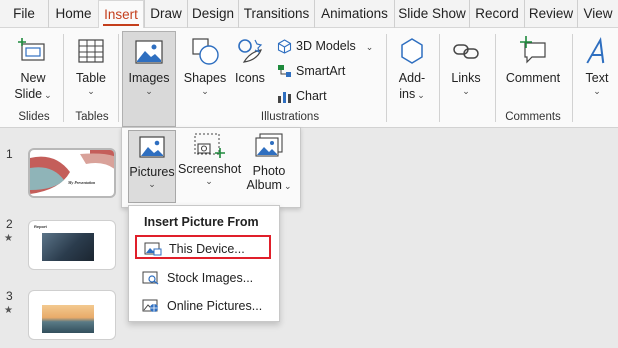 This screenshot has height=348, width=618. What do you see at coordinates (9, 154) in the screenshot?
I see `slide-number: 1` at bounding box center [9, 154].